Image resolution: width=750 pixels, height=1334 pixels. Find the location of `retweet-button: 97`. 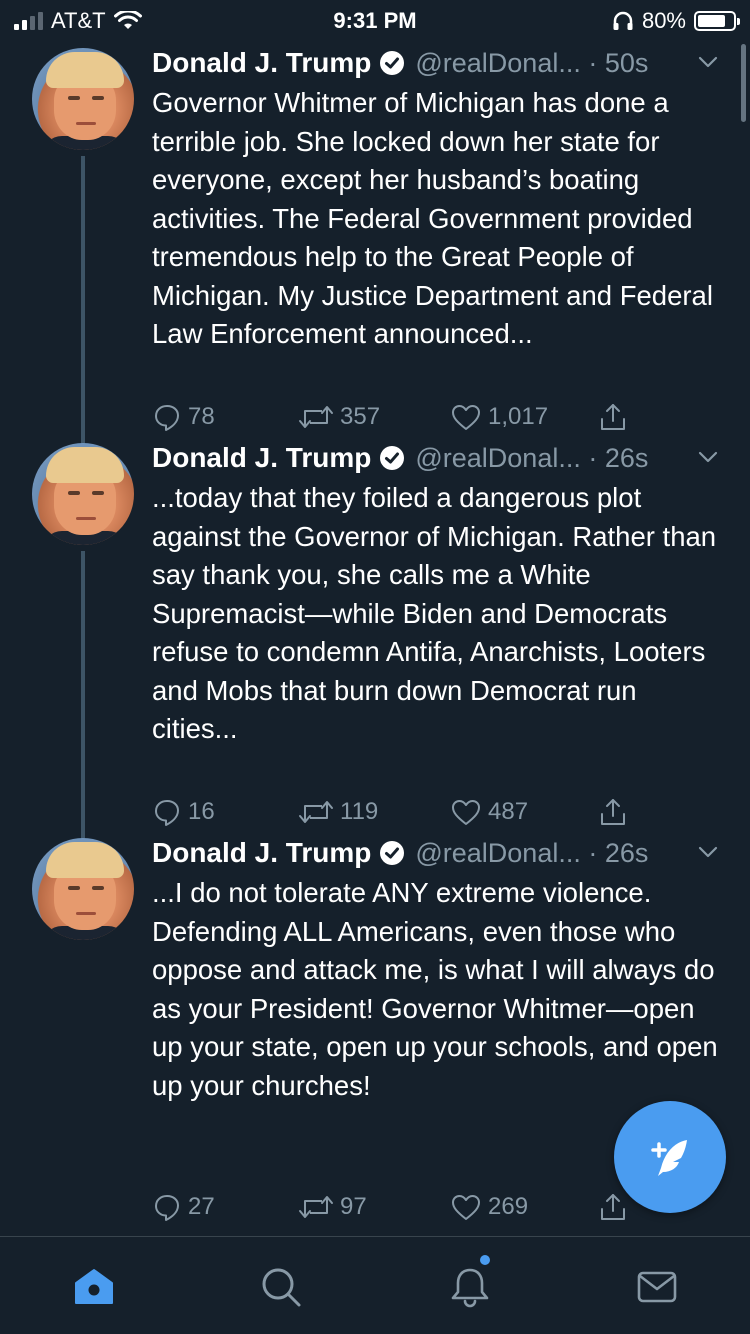

retweet-button: 97 is located at coordinates (332, 1207).